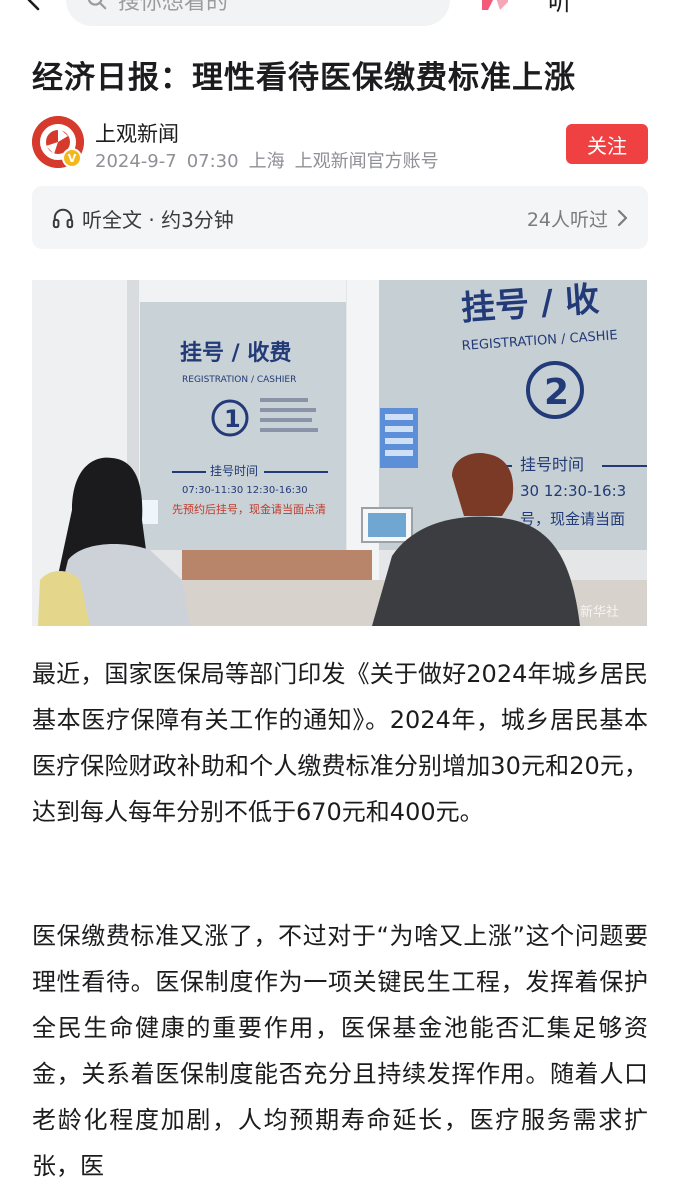 This screenshot has height=1200, width=678. I want to click on listen-button: 听, so click(560, 8).